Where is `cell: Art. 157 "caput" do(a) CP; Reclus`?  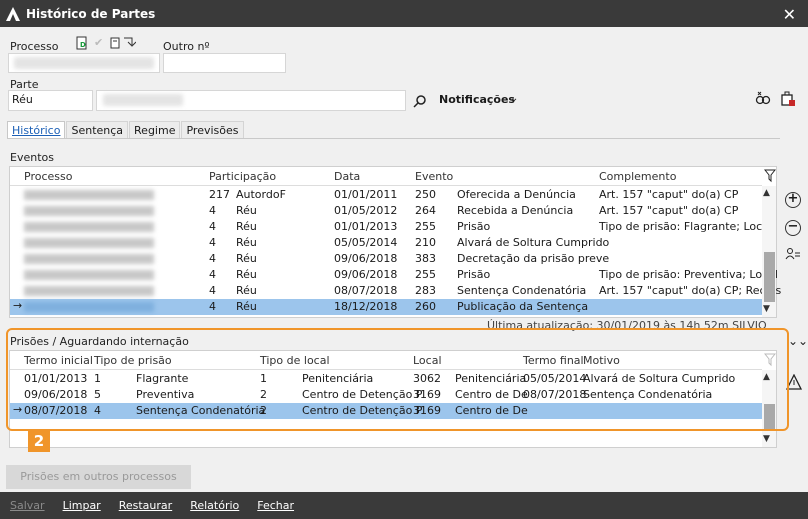
cell: Art. 157 "caput" do(a) CP; Reclus is located at coordinates (690, 290).